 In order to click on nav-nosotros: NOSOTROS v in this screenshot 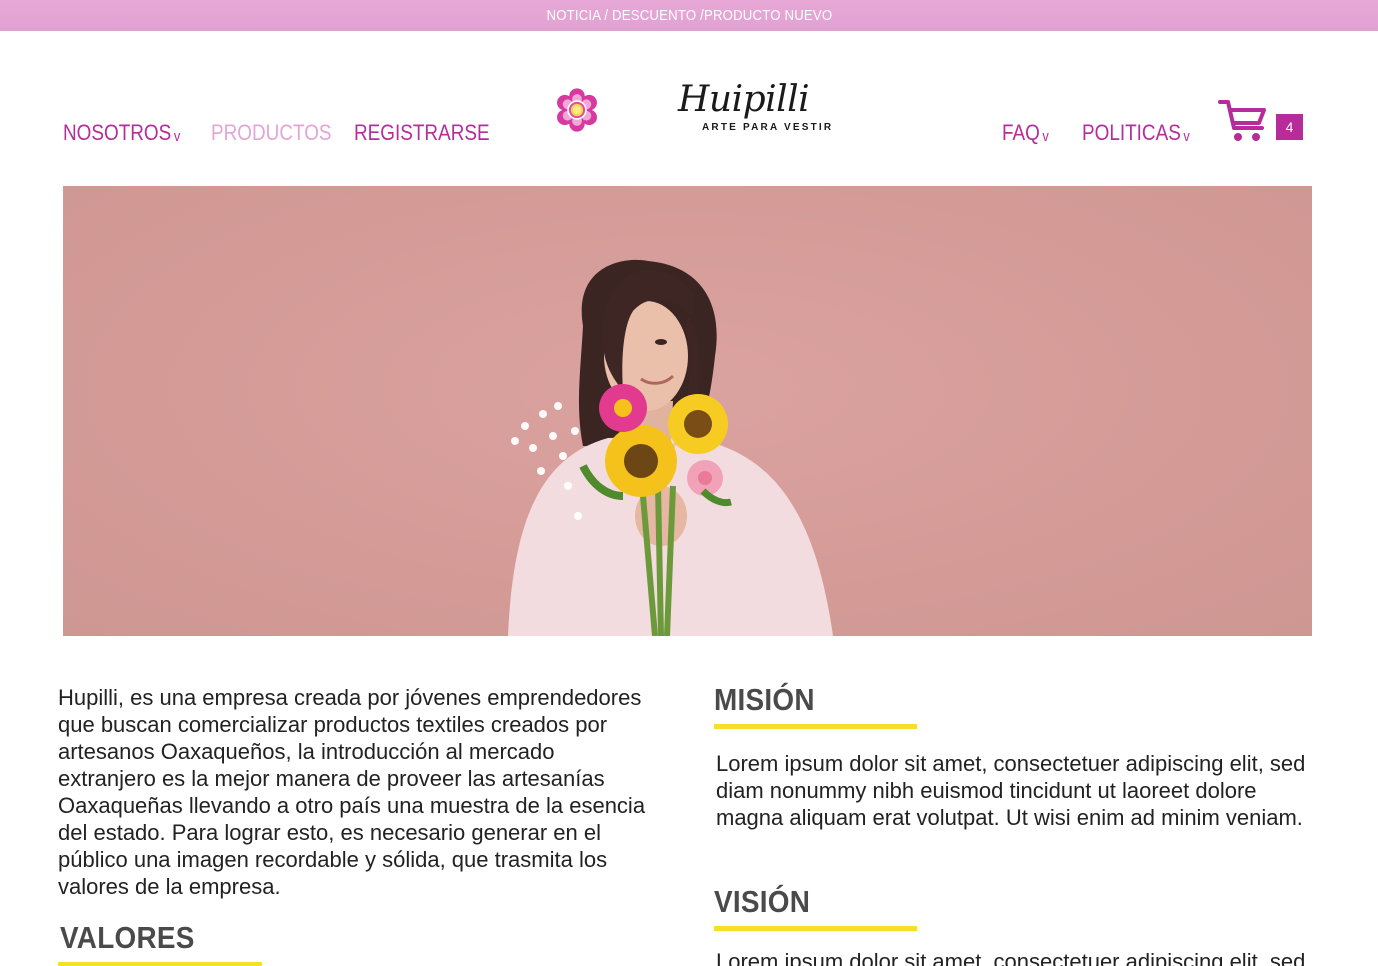, I will do `click(121, 133)`.